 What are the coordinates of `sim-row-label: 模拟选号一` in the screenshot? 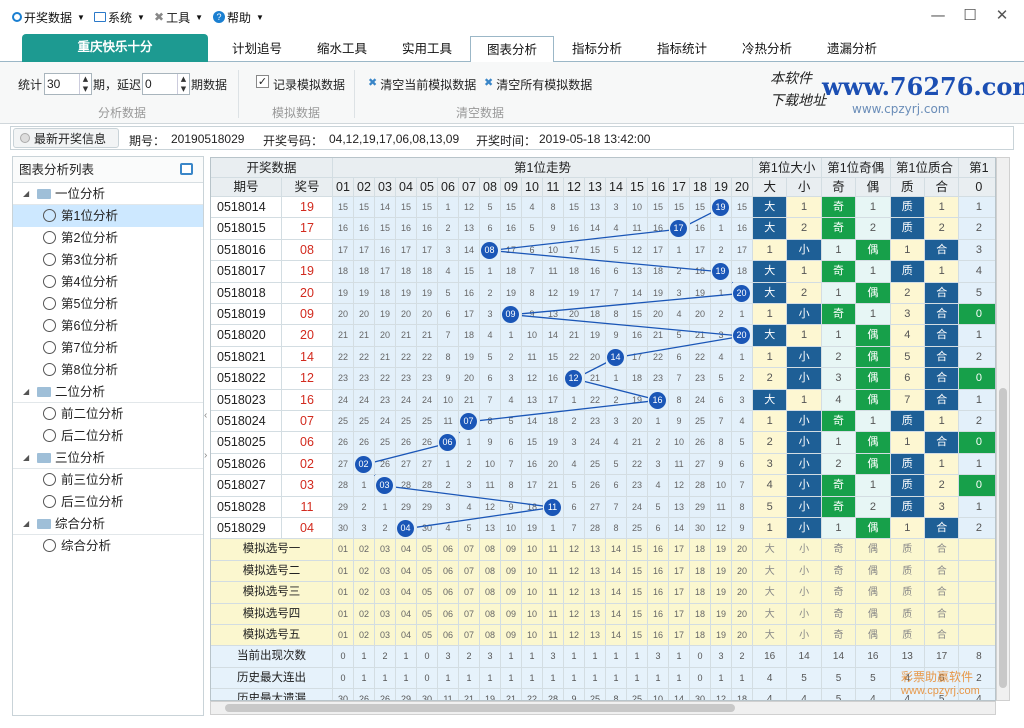 It's located at (272, 550).